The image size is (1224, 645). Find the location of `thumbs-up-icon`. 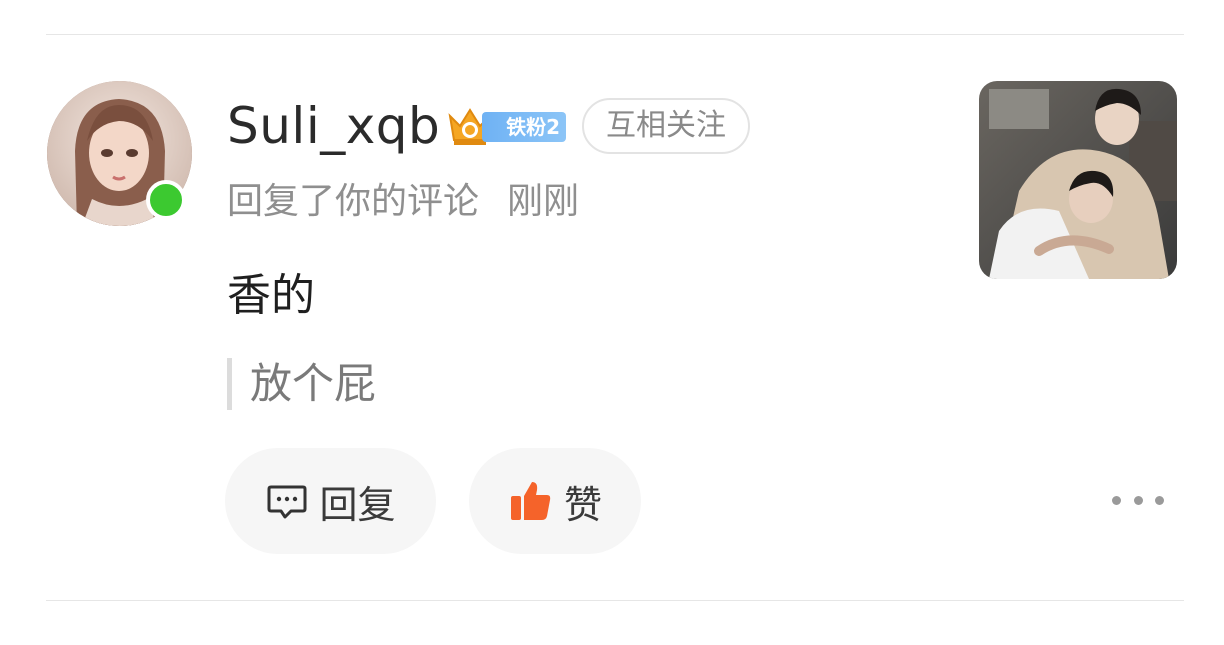

thumbs-up-icon is located at coordinates (531, 501).